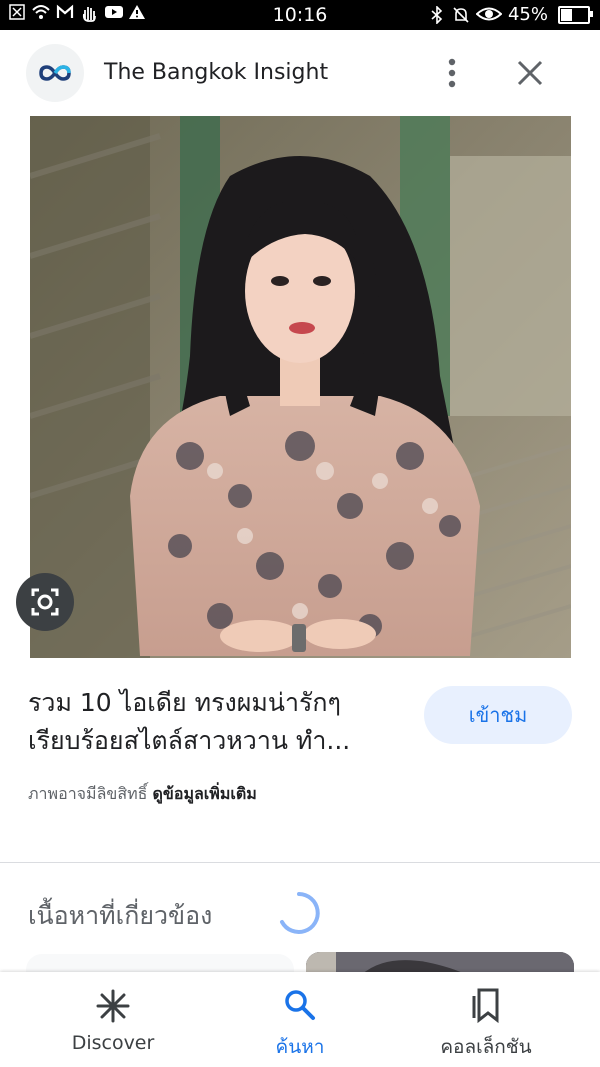  I want to click on battery-percent: 45%, so click(527, 14).